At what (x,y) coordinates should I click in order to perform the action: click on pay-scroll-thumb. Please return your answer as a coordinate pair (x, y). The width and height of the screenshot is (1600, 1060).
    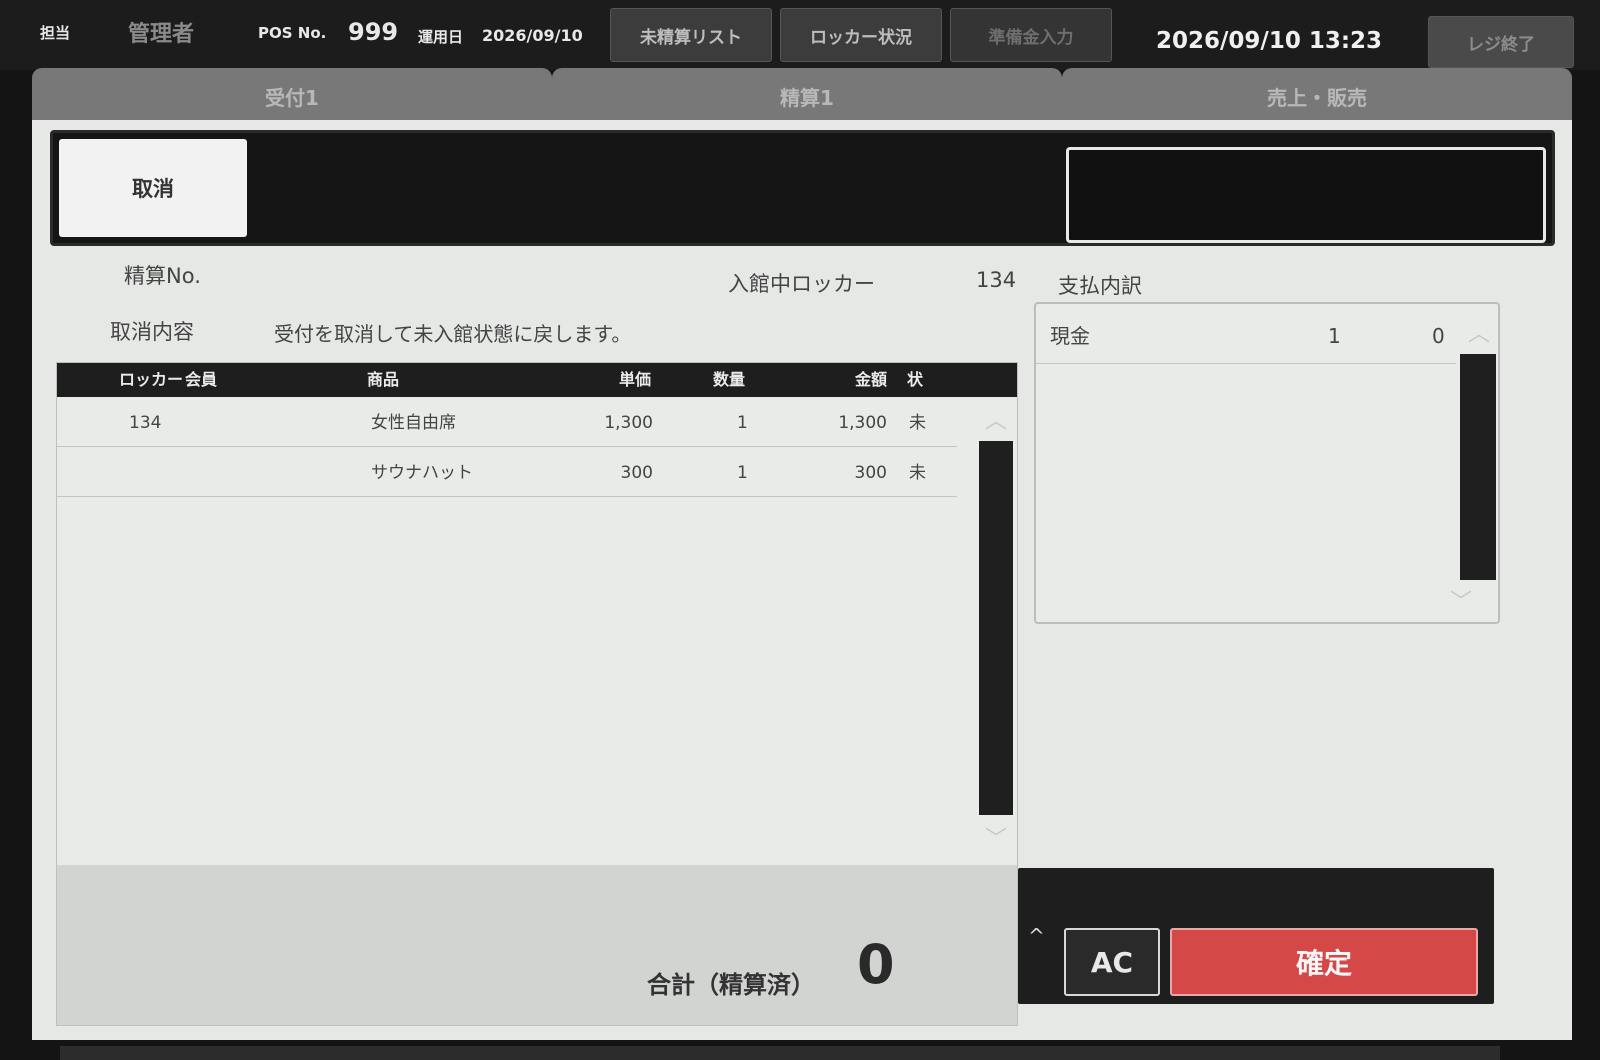
    Looking at the image, I should click on (1478, 467).